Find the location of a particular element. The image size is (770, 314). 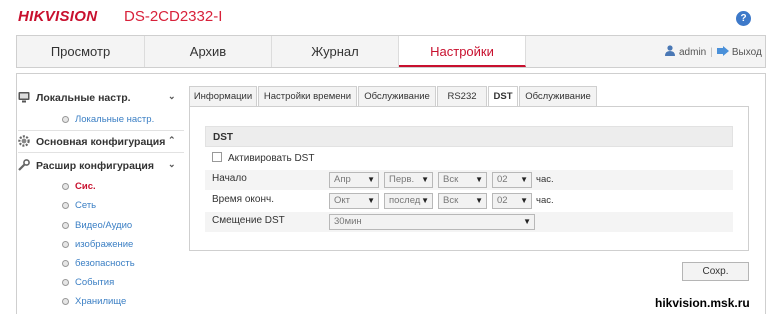

subtab-service: Обслуживание is located at coordinates (558, 96).